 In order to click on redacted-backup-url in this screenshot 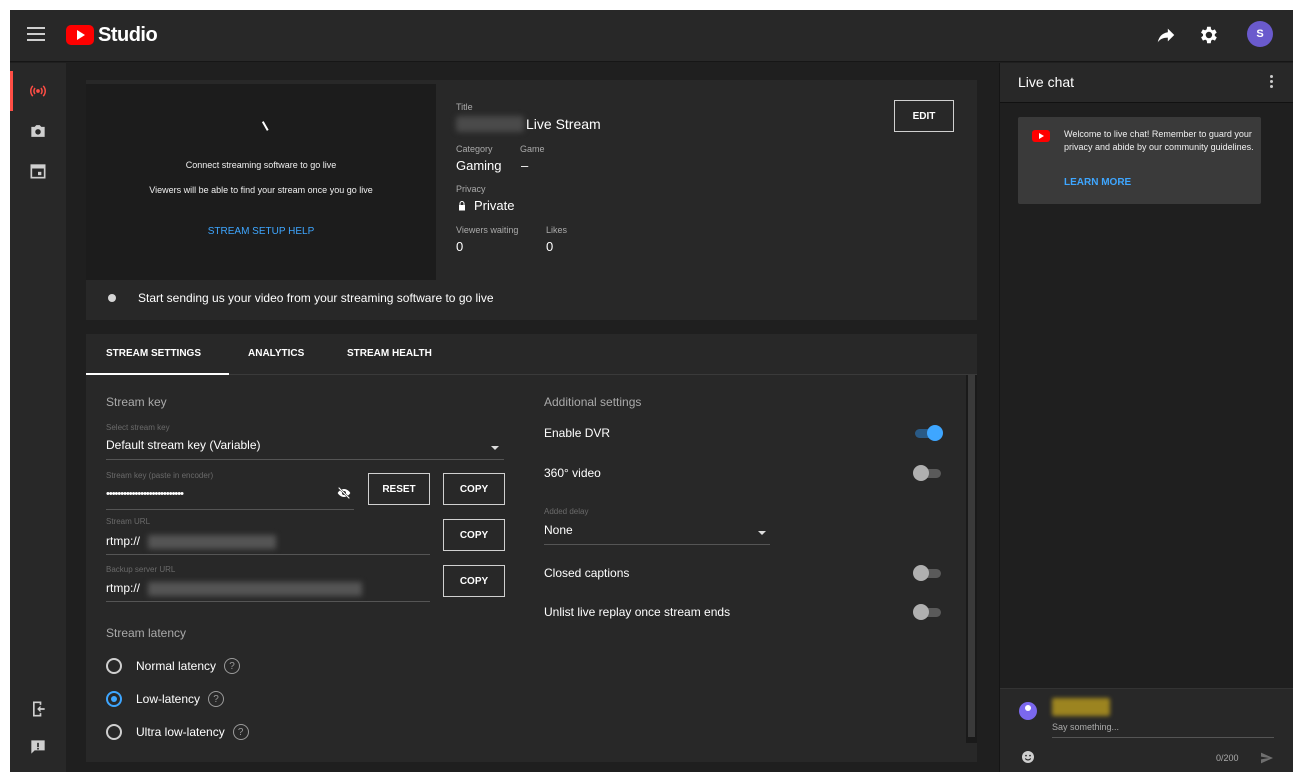, I will do `click(255, 589)`.